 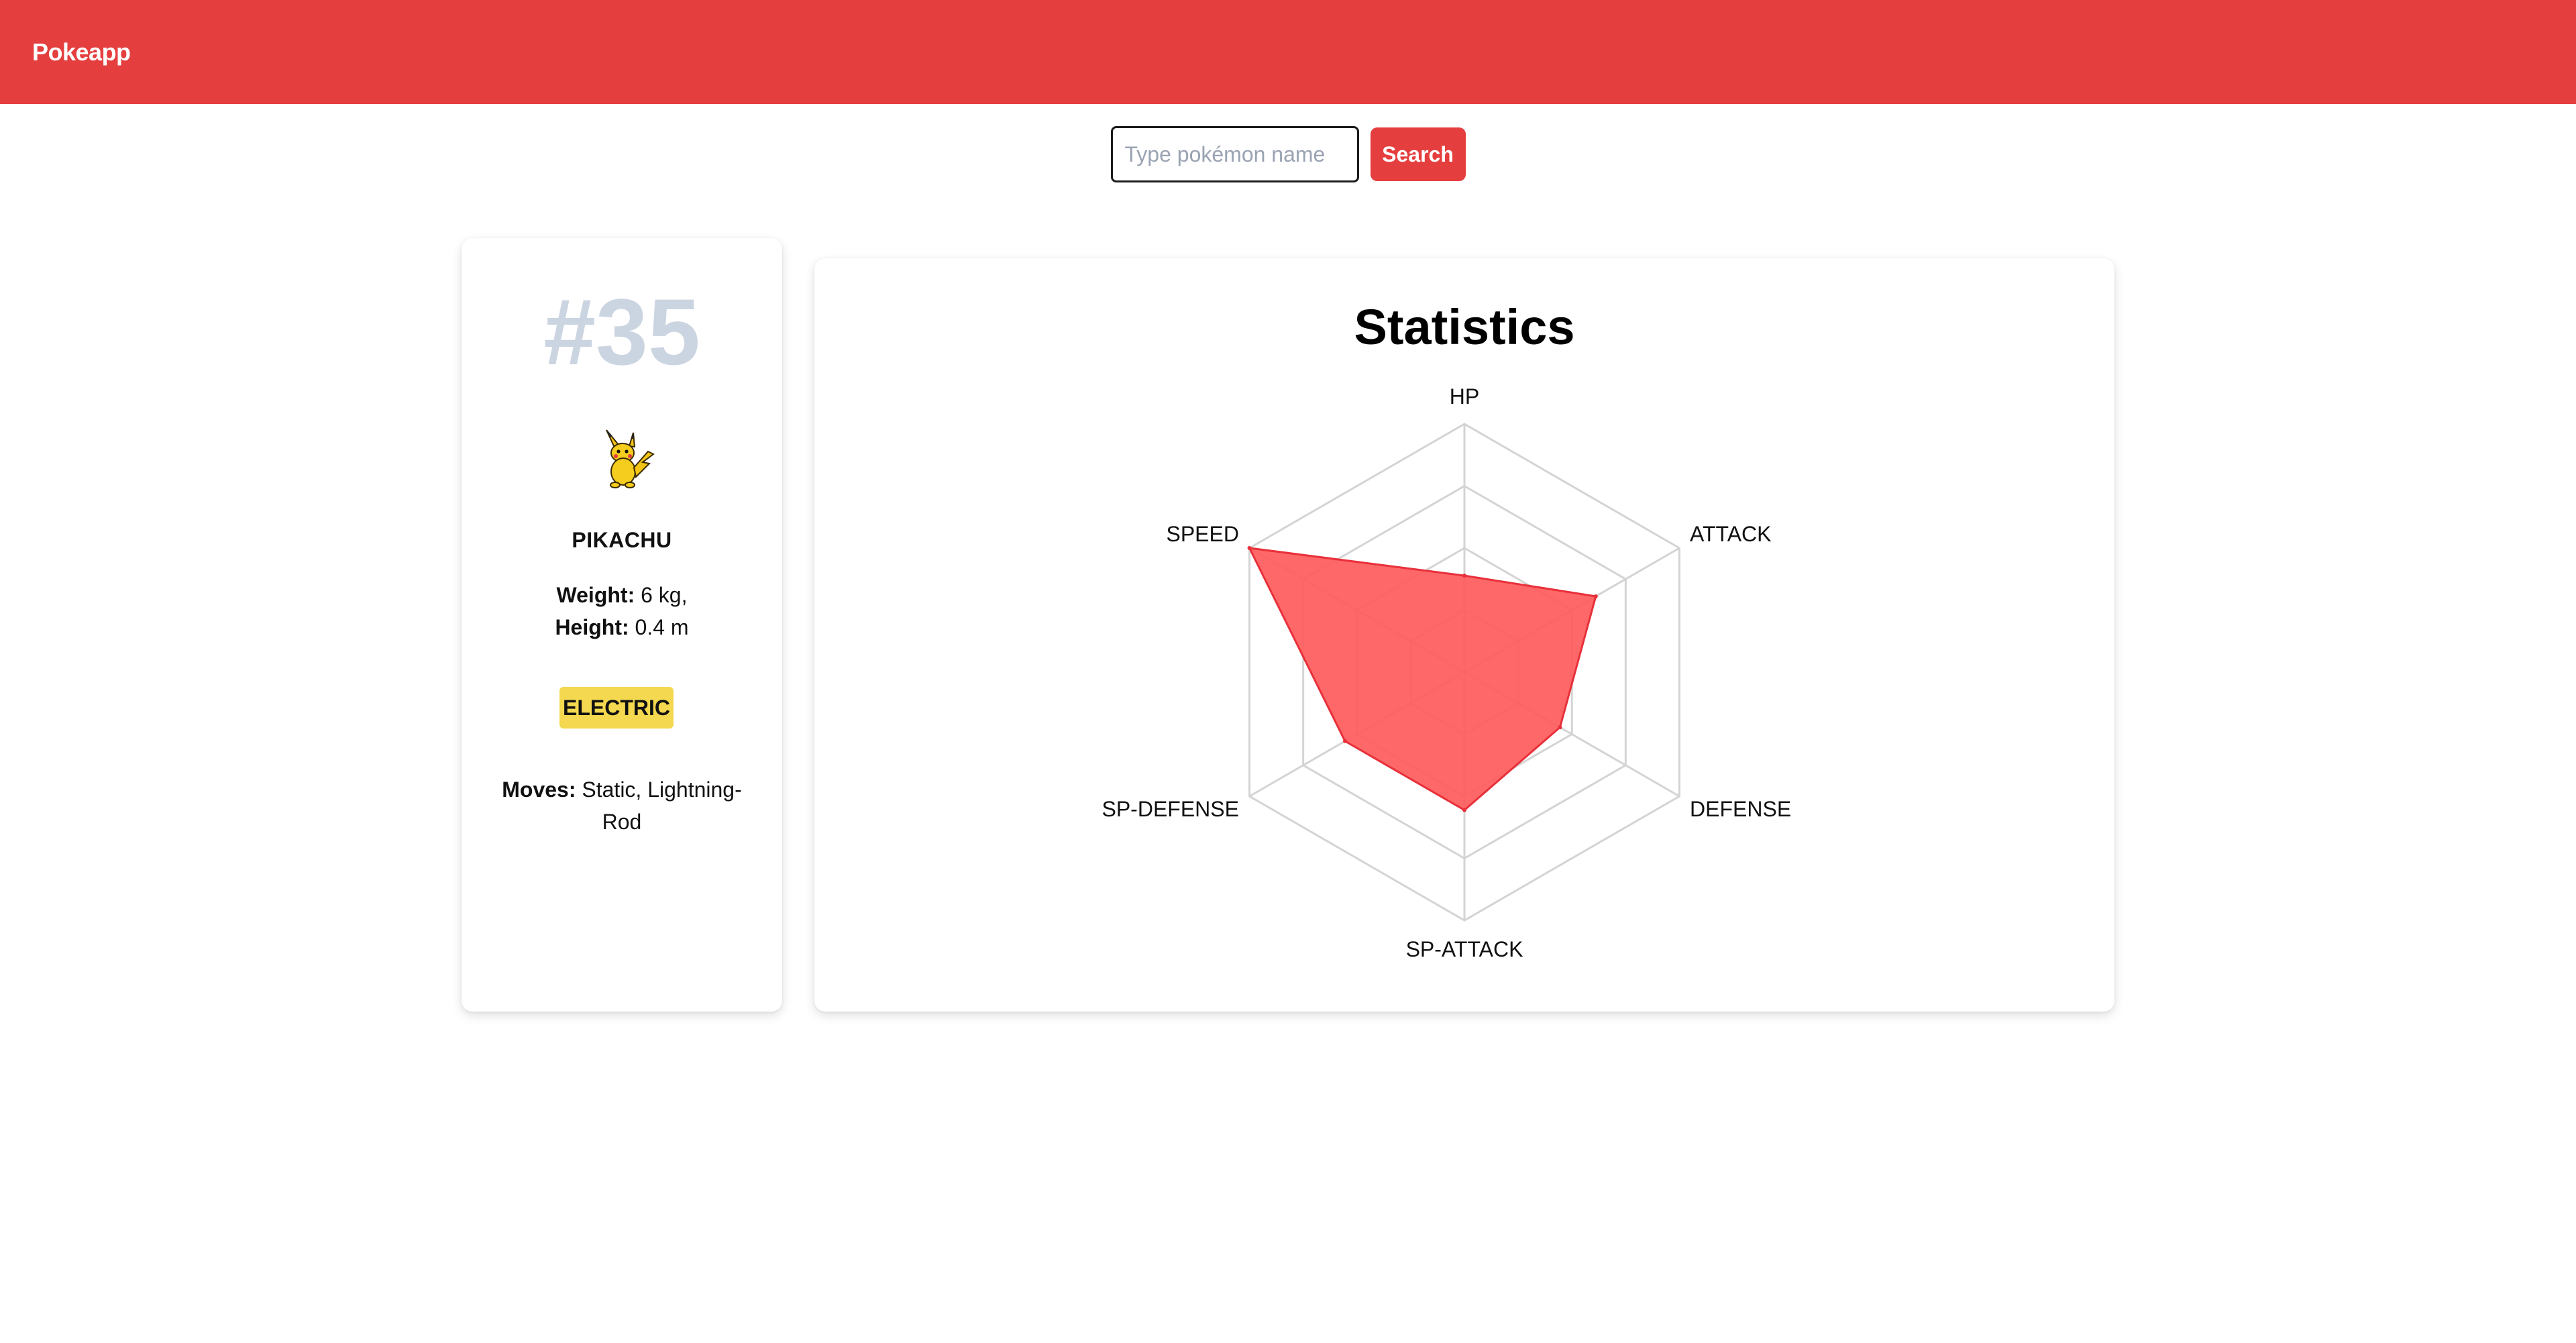 What do you see at coordinates (1464, 949) in the screenshot?
I see `axis-label-sp-attack: SP-ATTACK` at bounding box center [1464, 949].